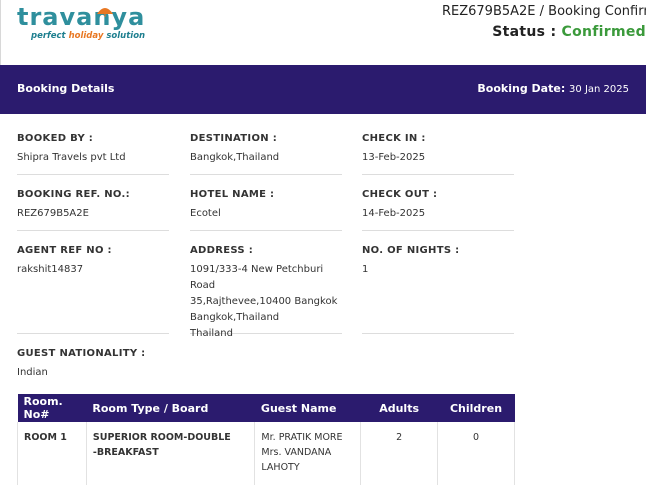 This screenshot has width=646, height=485. I want to click on guest-name-line: LAHOTY, so click(280, 467).